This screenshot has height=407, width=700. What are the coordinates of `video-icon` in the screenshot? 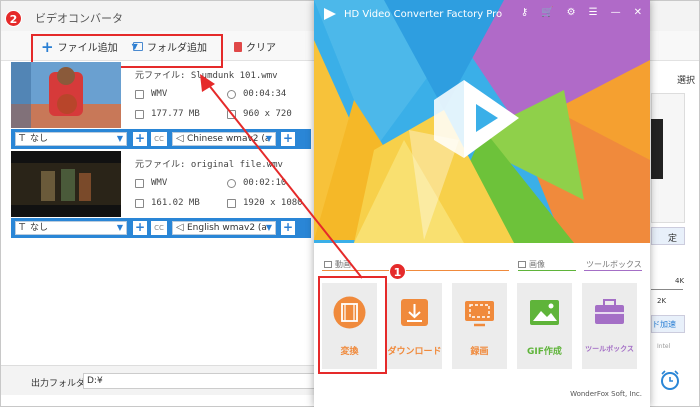 It's located at (328, 264).